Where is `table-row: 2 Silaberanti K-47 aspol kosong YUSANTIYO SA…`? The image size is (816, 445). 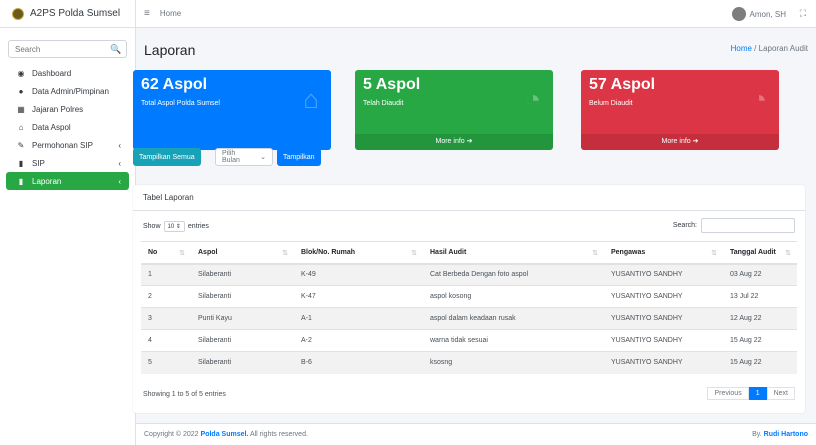
table-row: 2 Silaberanti K-47 aspol kosong YUSANTIYO SA… is located at coordinates (469, 296).